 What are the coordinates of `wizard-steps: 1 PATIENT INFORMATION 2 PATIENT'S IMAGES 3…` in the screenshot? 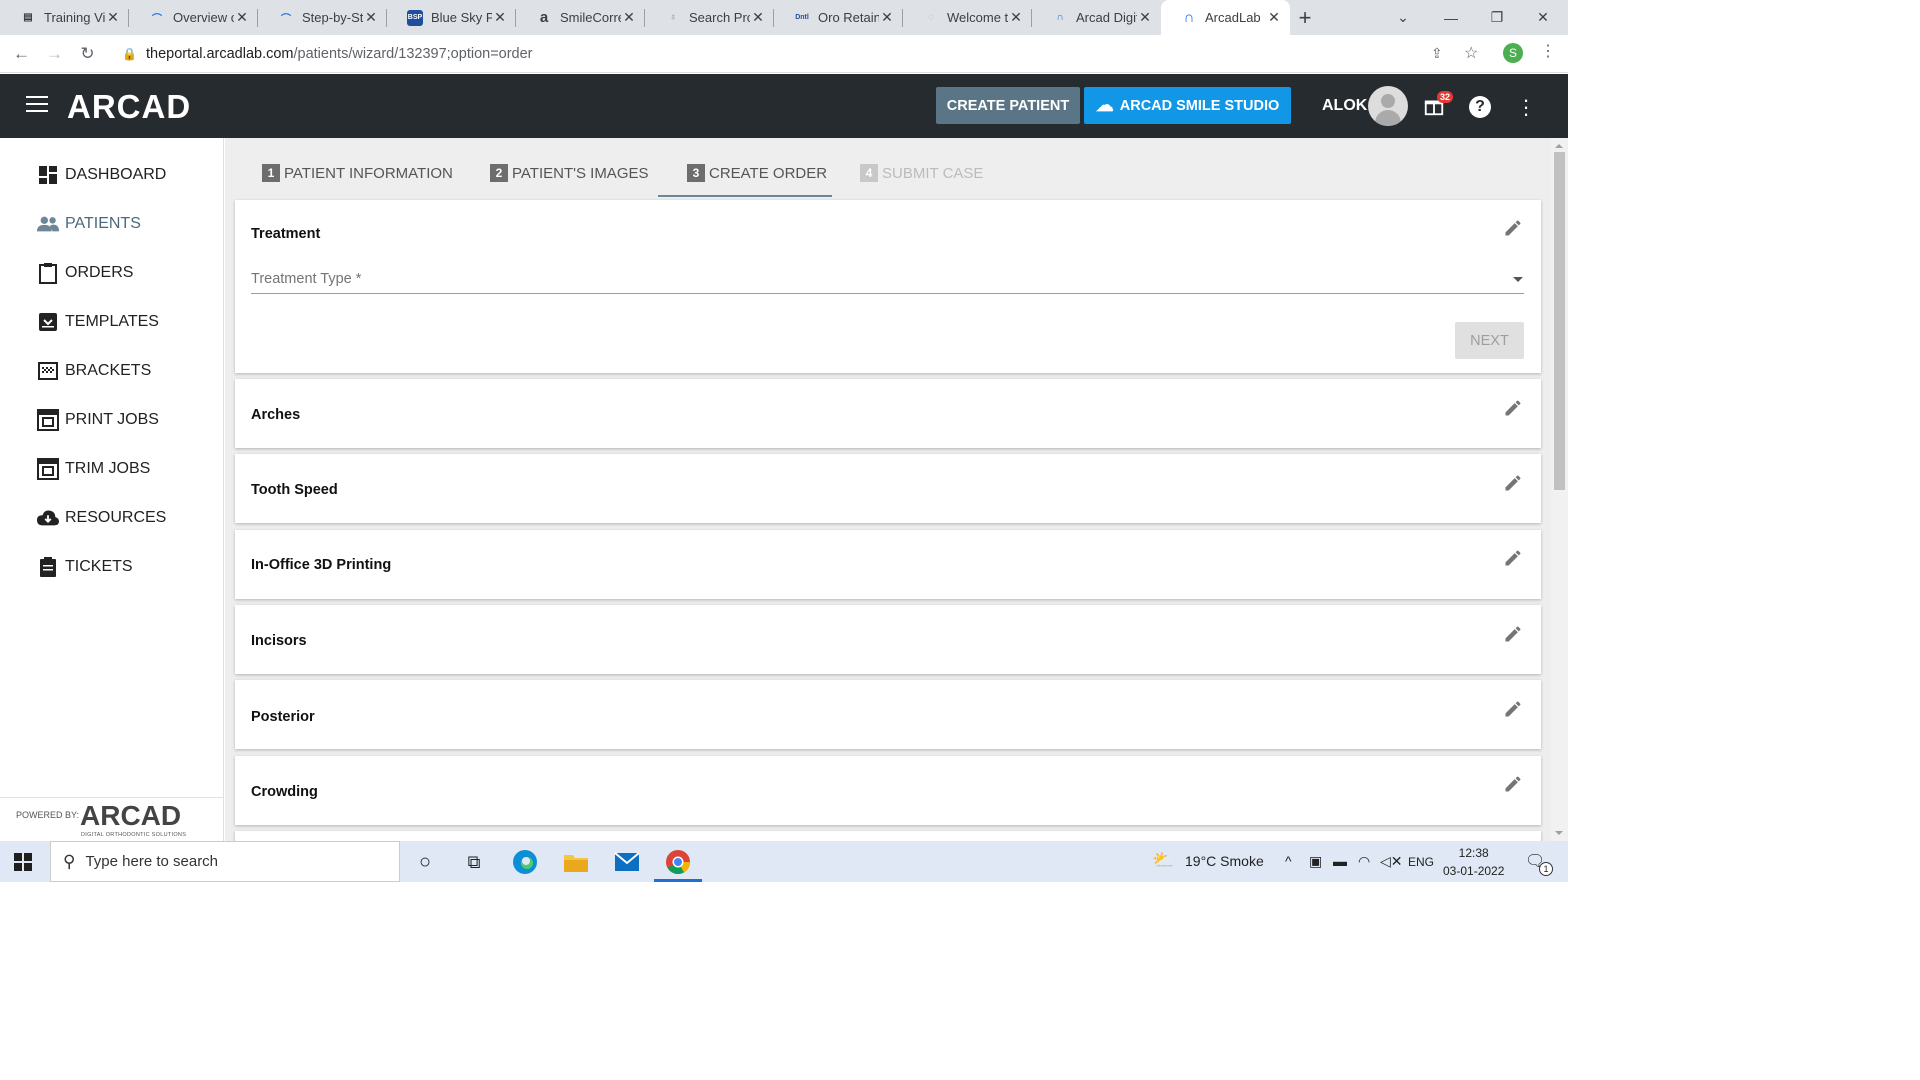 It's located at (888, 168).